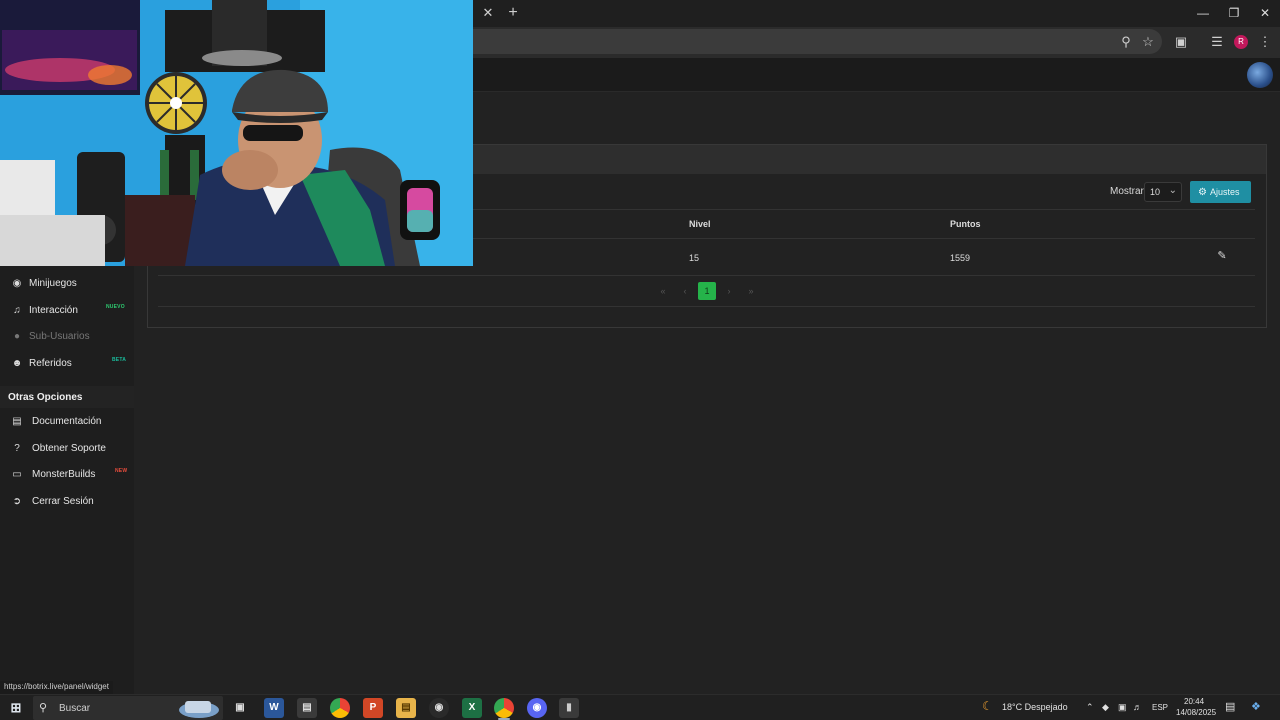 Image resolution: width=1280 pixels, height=720 pixels. What do you see at coordinates (472, 708) in the screenshot?
I see `excel-icon: X` at bounding box center [472, 708].